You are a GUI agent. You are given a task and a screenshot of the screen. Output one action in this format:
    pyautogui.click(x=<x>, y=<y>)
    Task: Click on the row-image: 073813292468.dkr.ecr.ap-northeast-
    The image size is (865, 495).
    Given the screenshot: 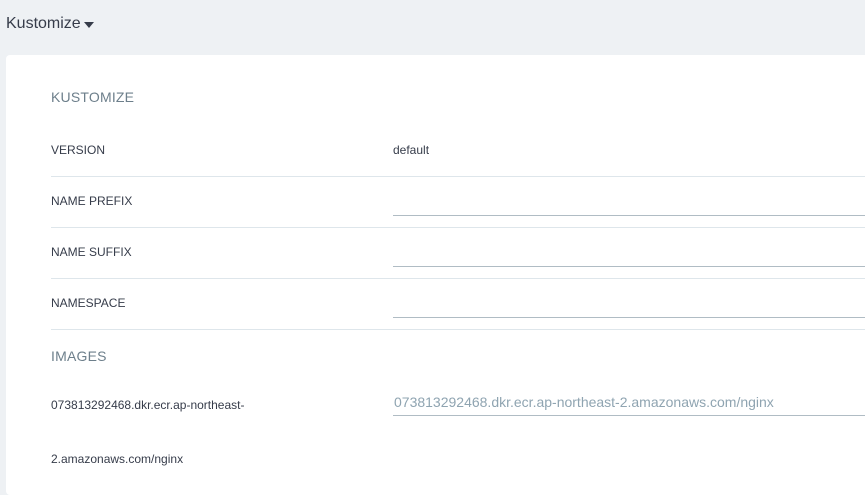 What is the action you would take?
    pyautogui.click(x=458, y=405)
    